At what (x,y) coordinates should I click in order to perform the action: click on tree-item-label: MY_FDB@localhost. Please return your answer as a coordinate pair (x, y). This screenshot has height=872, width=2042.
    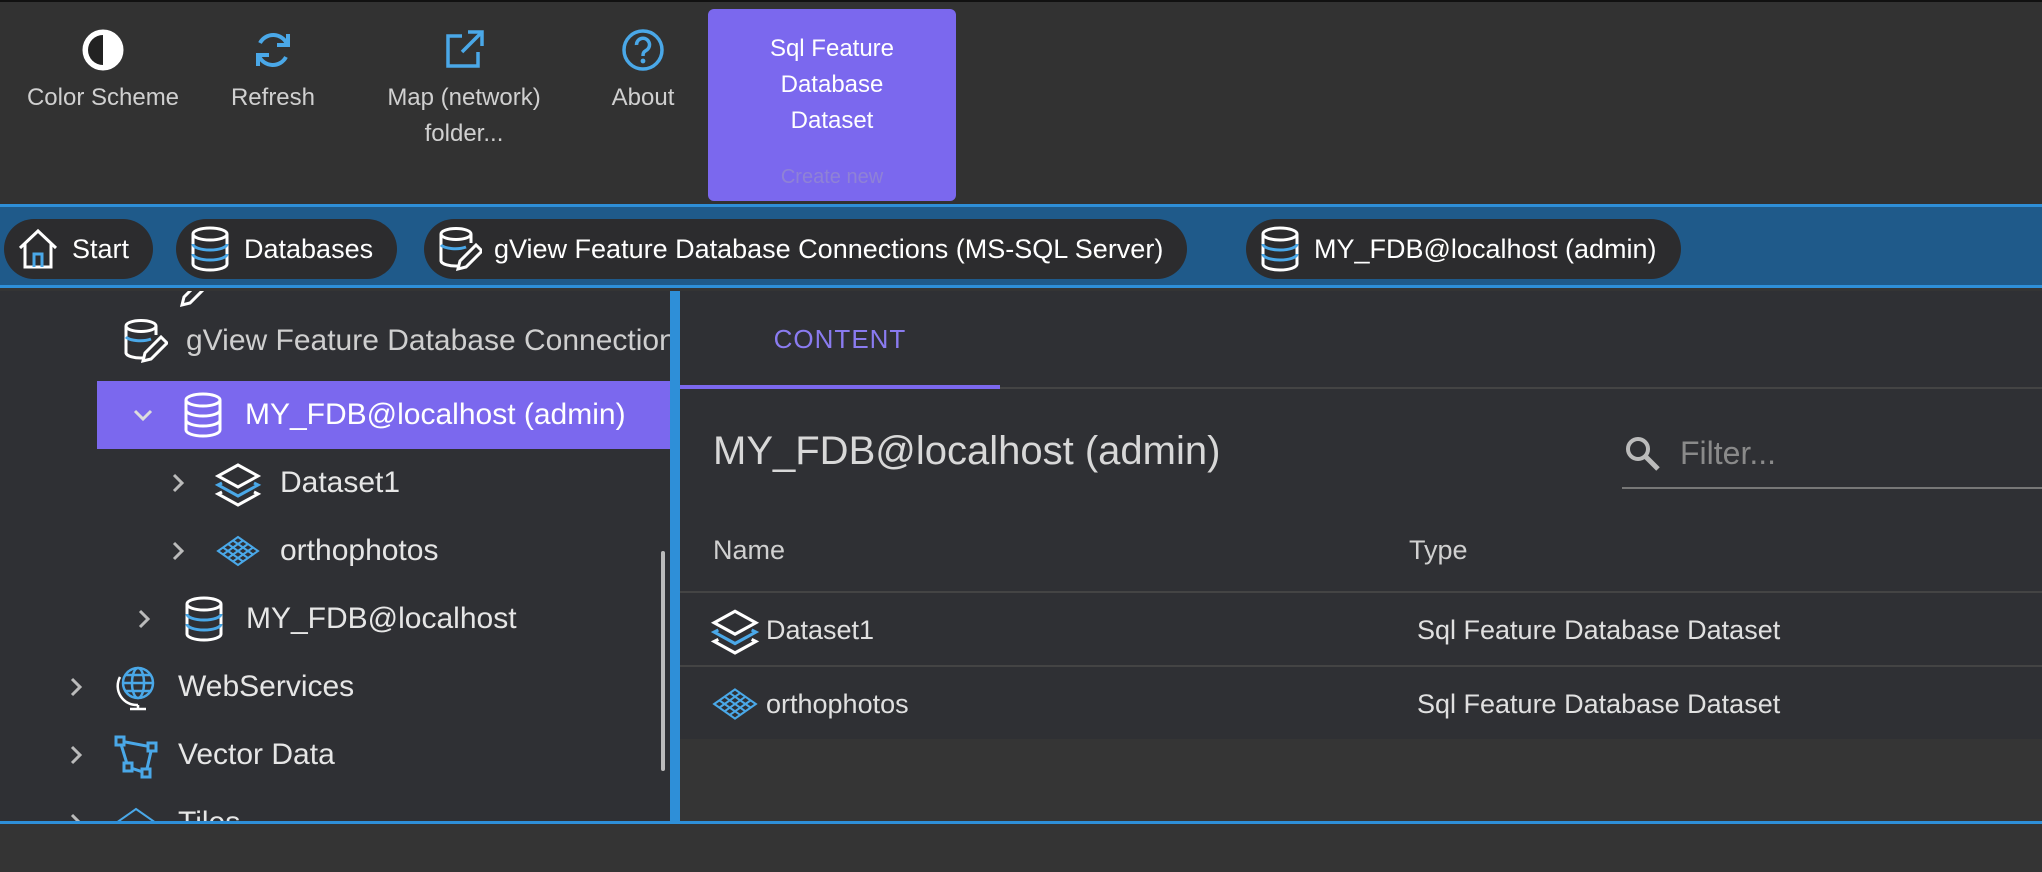
    Looking at the image, I should click on (381, 618).